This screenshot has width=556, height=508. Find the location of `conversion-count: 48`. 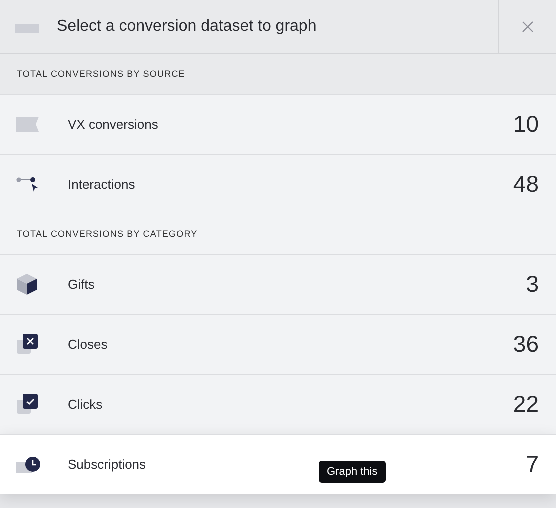

conversion-count: 48 is located at coordinates (526, 184).